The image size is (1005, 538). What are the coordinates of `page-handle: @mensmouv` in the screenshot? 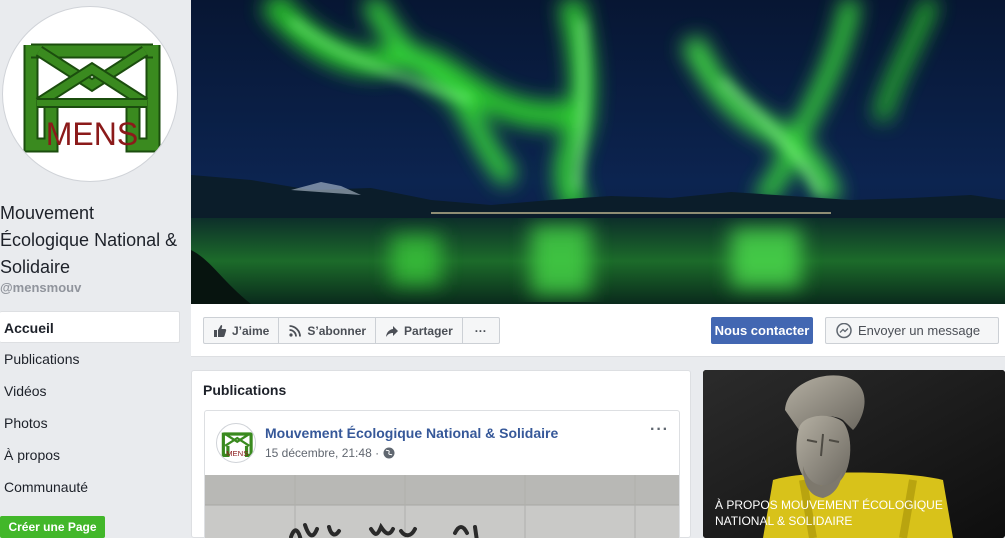 It's located at (40, 287).